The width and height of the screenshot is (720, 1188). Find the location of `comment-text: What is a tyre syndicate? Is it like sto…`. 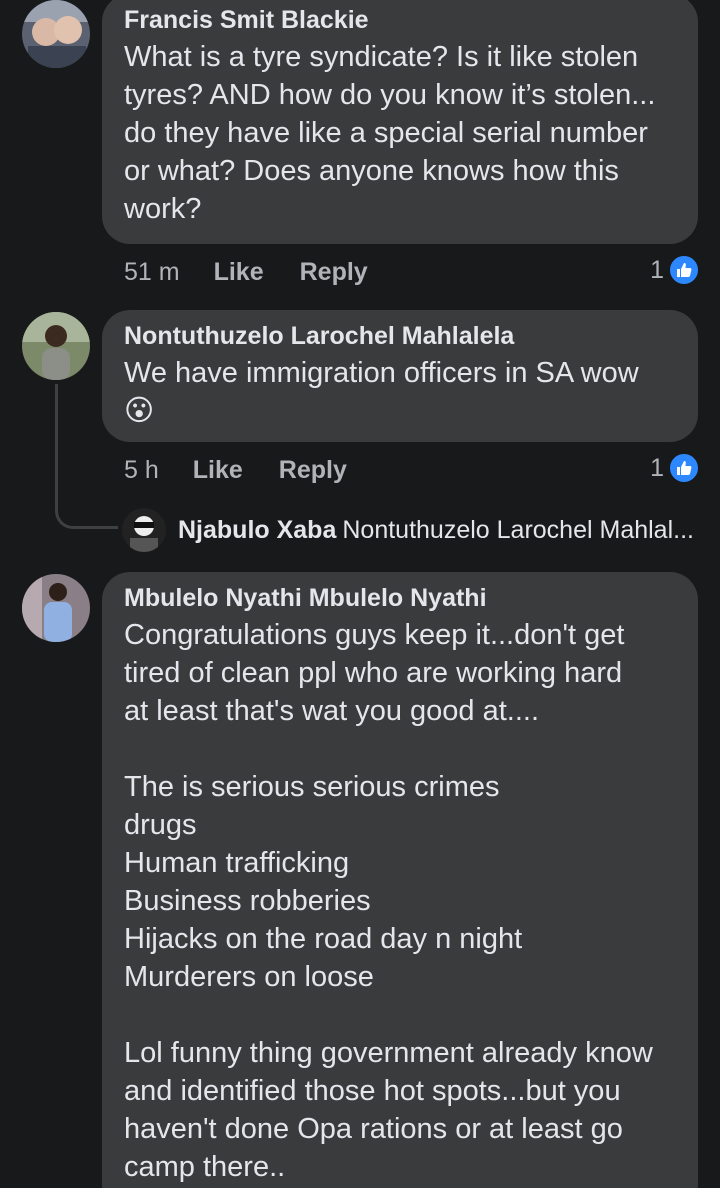

comment-text: What is a tyre syndicate? Is it like sto… is located at coordinates (390, 133).